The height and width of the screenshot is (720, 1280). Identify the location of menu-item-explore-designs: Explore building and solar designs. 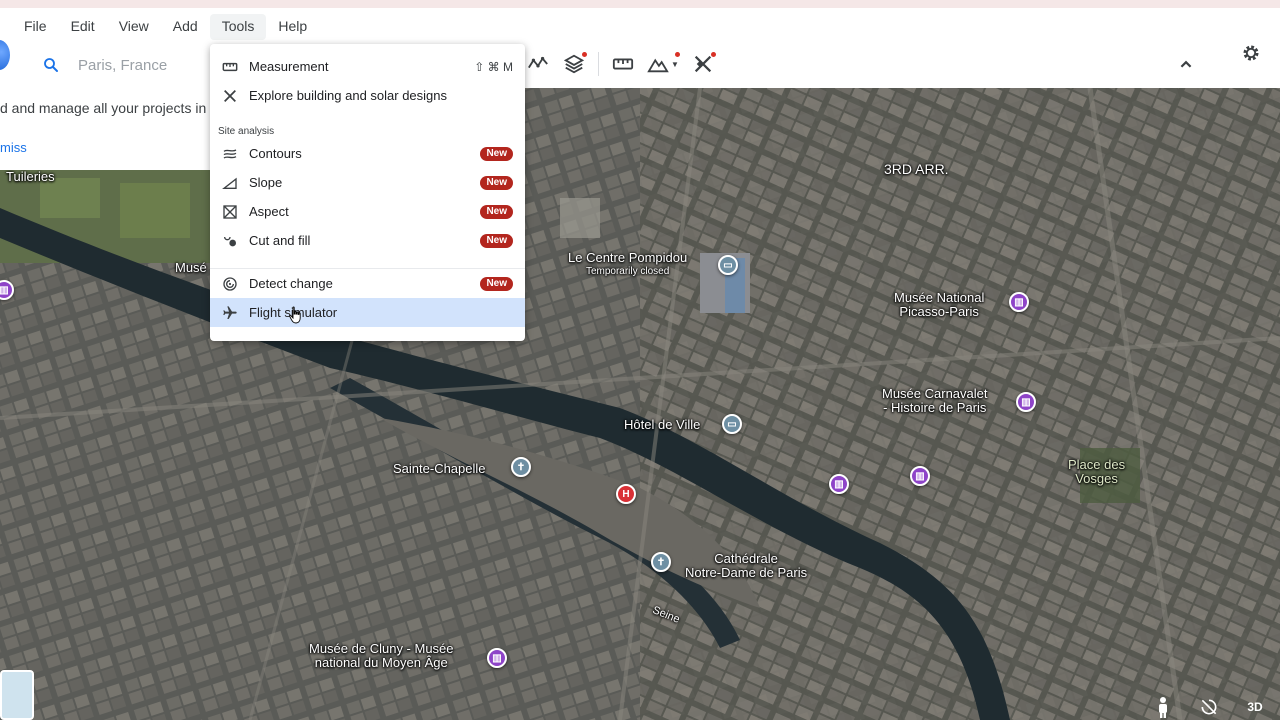
(367, 95).